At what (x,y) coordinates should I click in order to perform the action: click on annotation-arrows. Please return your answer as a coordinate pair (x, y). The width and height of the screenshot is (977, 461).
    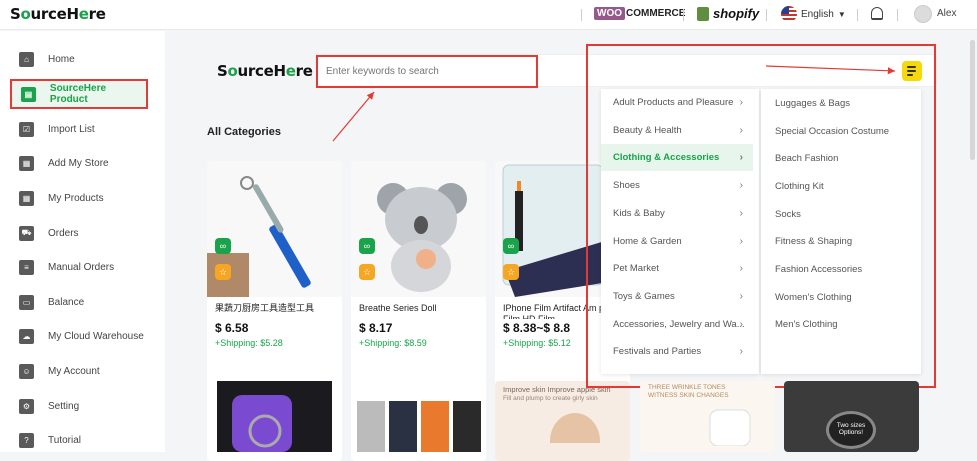
    Looking at the image, I should click on (614, 103).